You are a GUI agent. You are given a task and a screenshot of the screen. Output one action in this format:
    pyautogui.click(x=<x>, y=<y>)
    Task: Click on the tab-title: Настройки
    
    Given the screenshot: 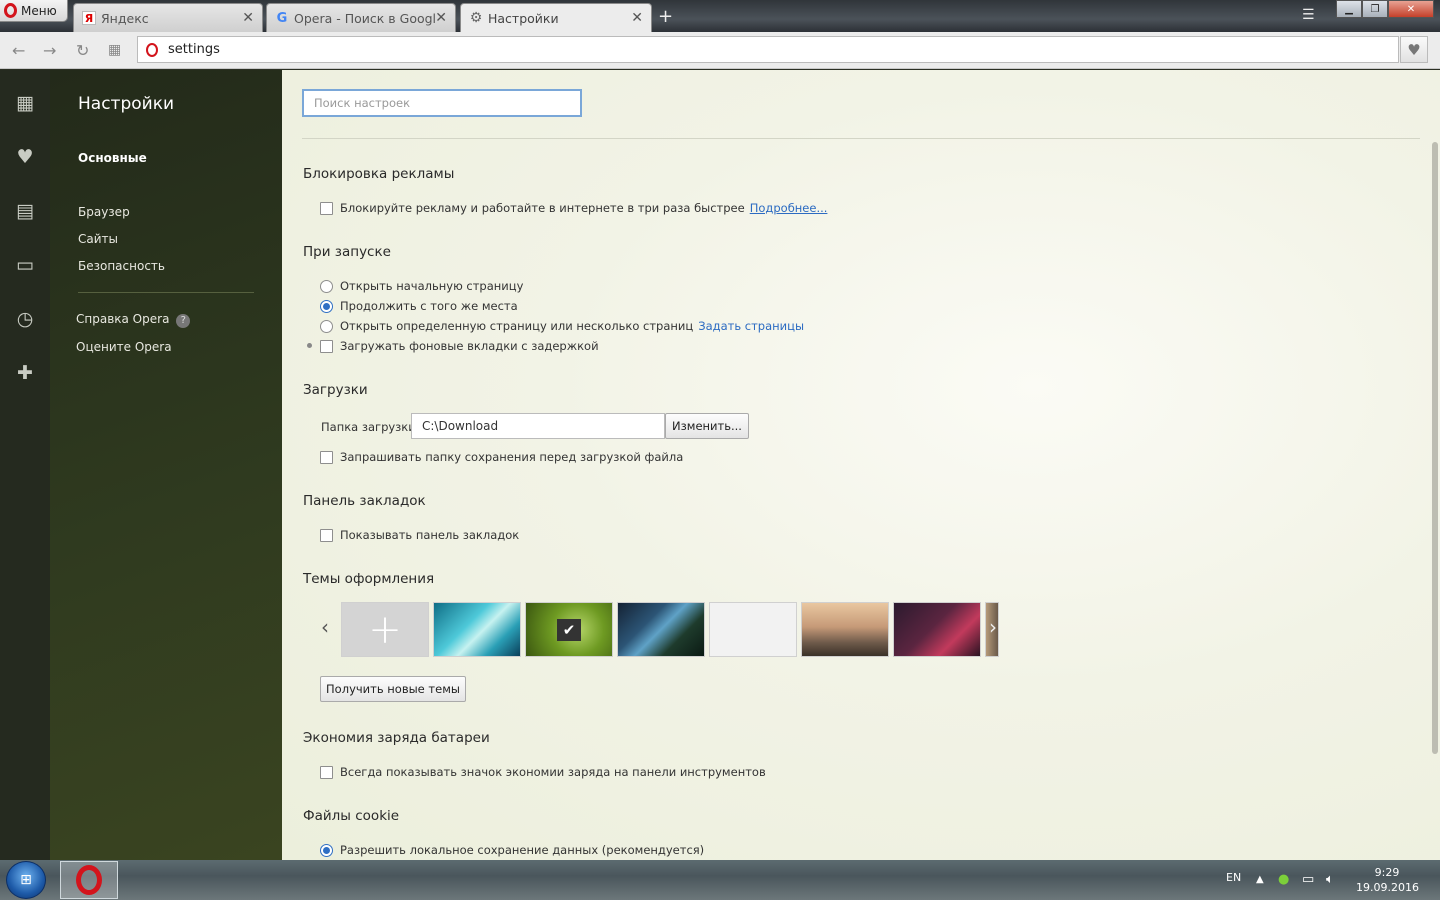 What is the action you would take?
    pyautogui.click(x=523, y=18)
    